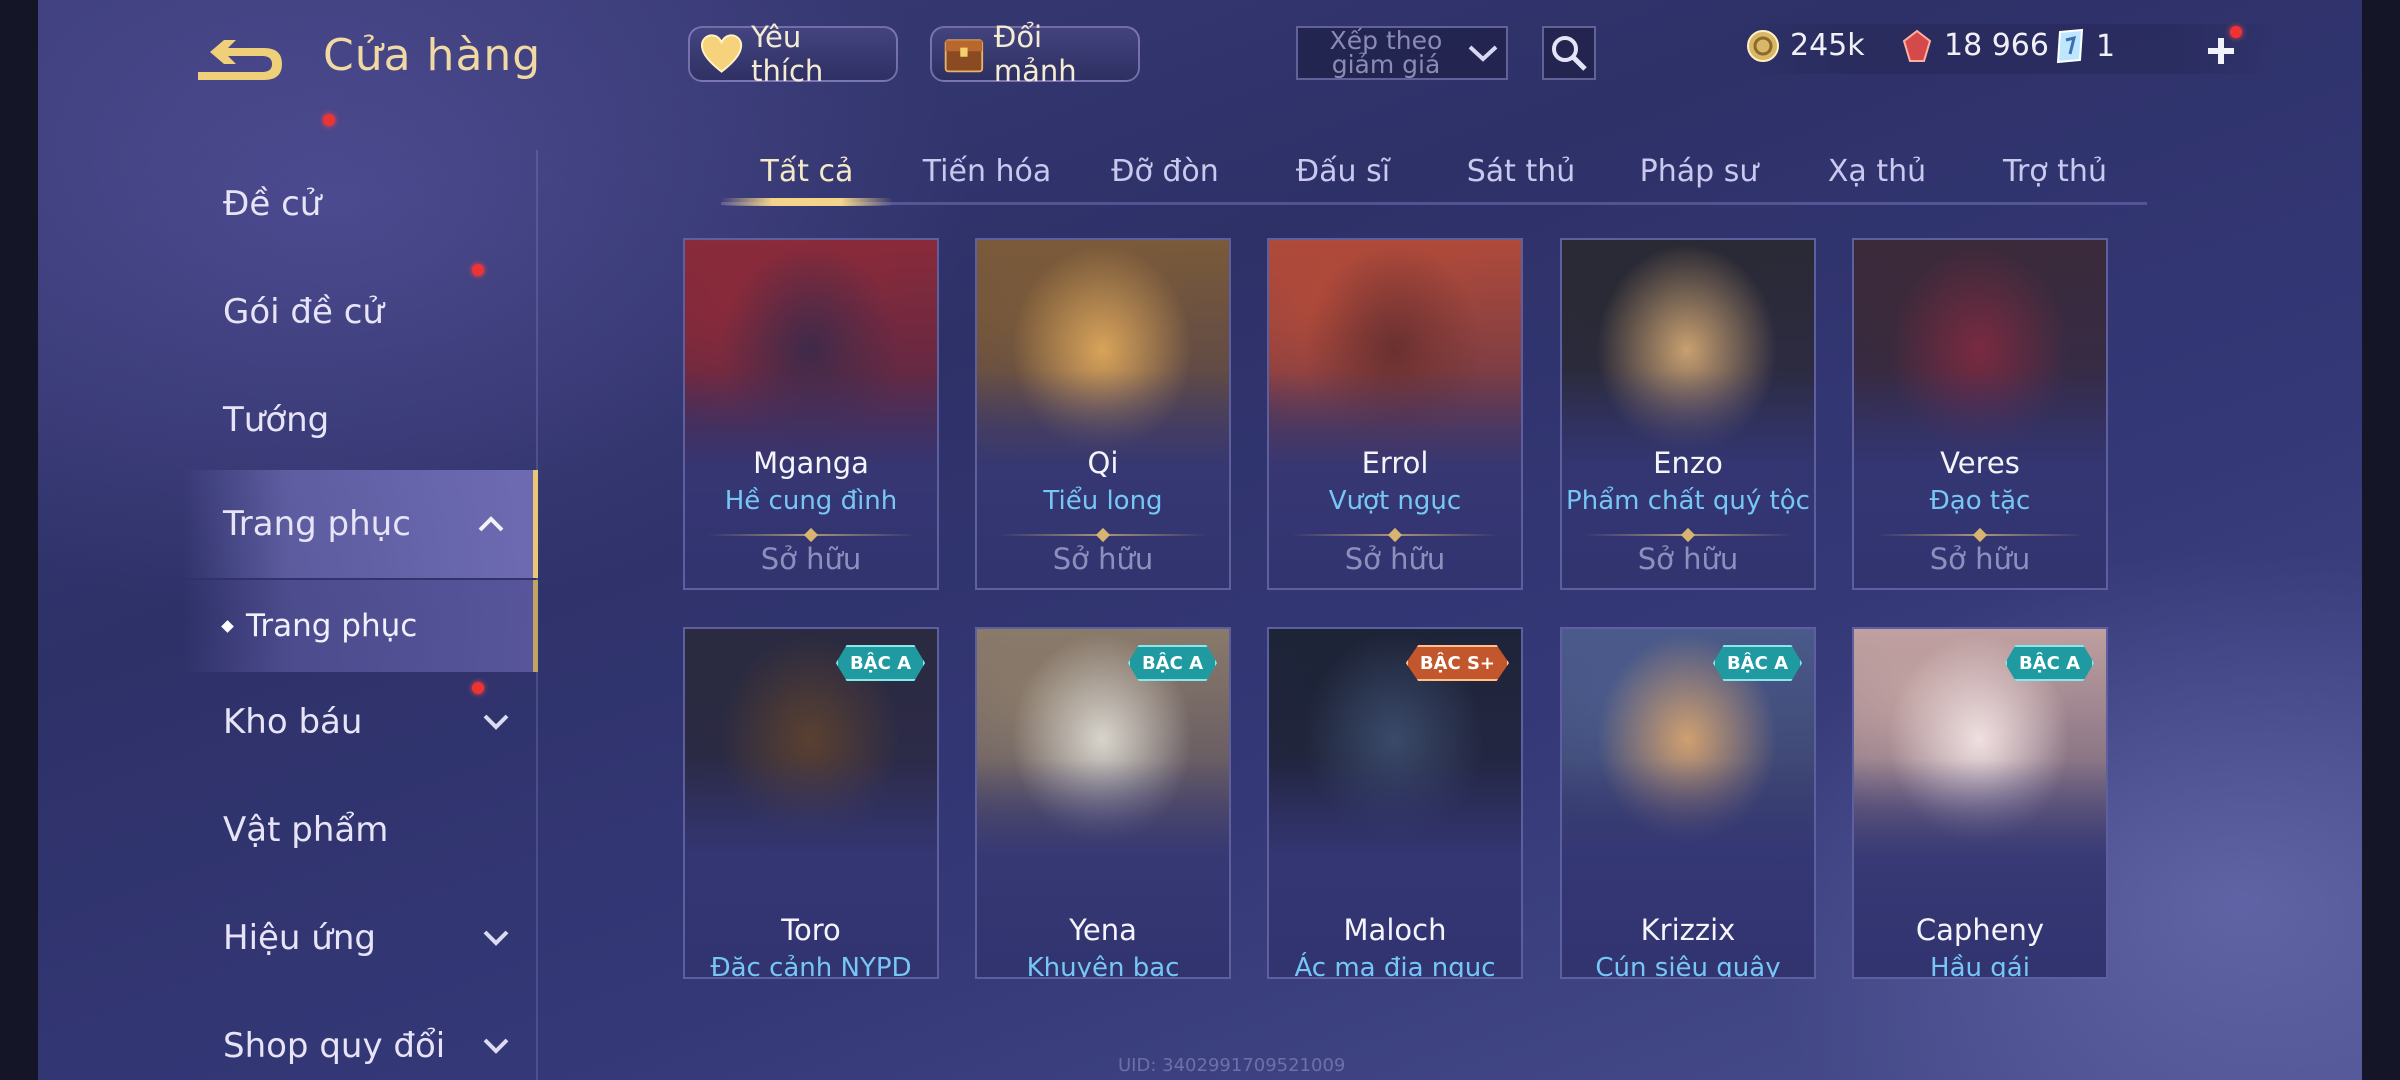 The image size is (2400, 1080). I want to click on top-up-button, so click(2221, 51).